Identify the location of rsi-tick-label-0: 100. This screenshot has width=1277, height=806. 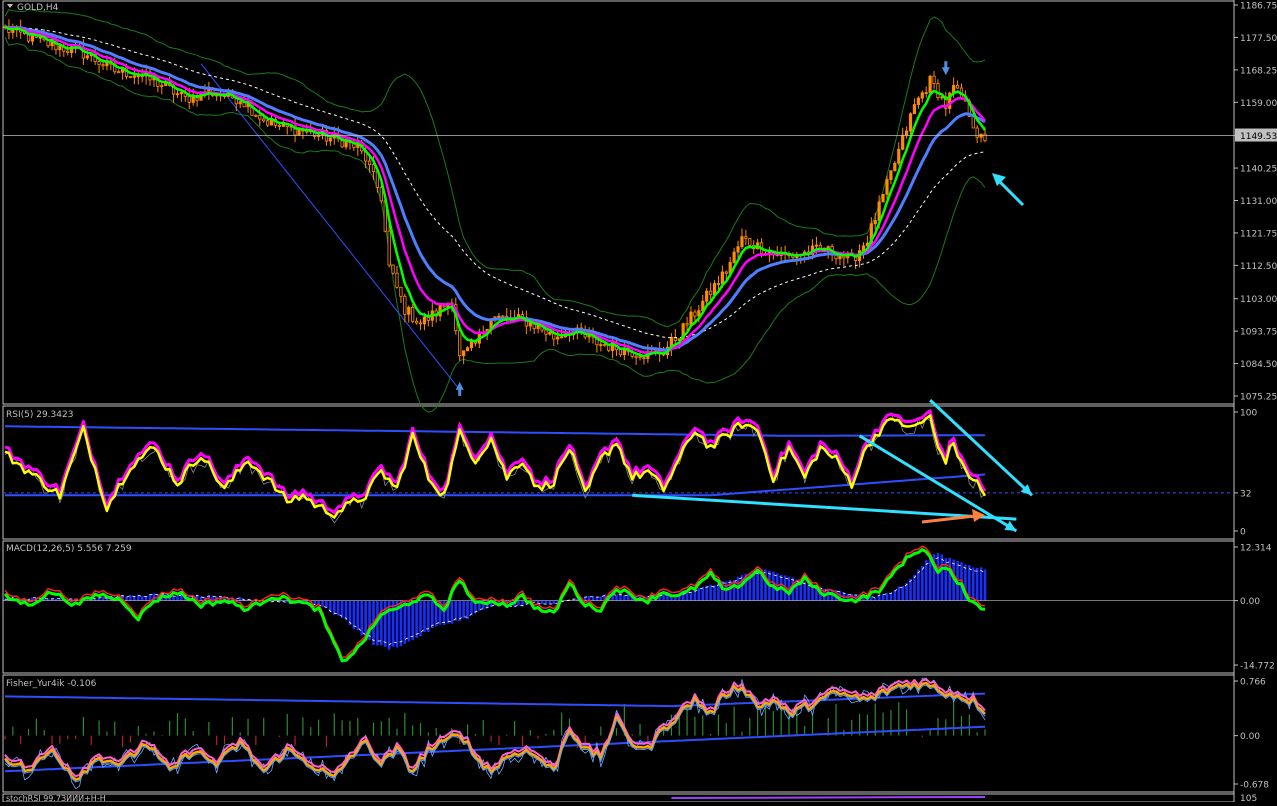
(1248, 414).